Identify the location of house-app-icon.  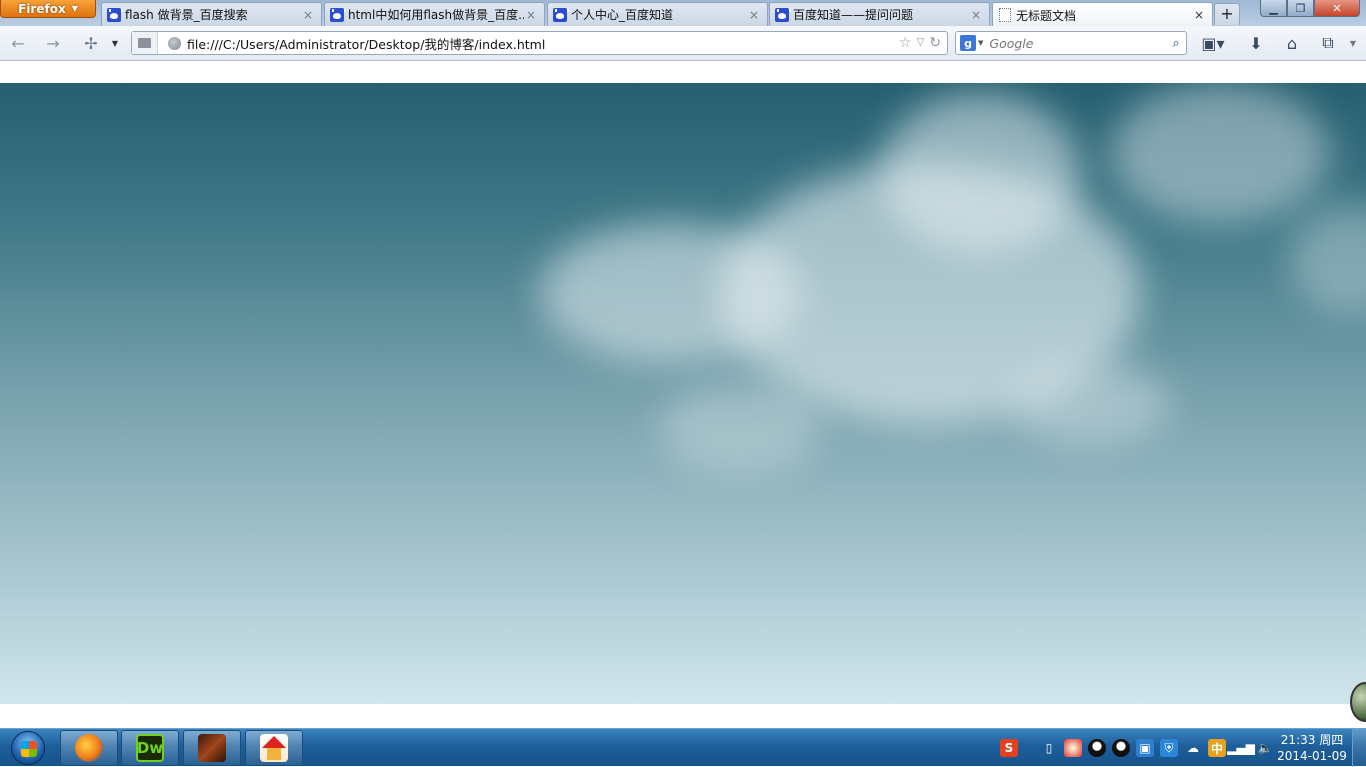
(274, 748).